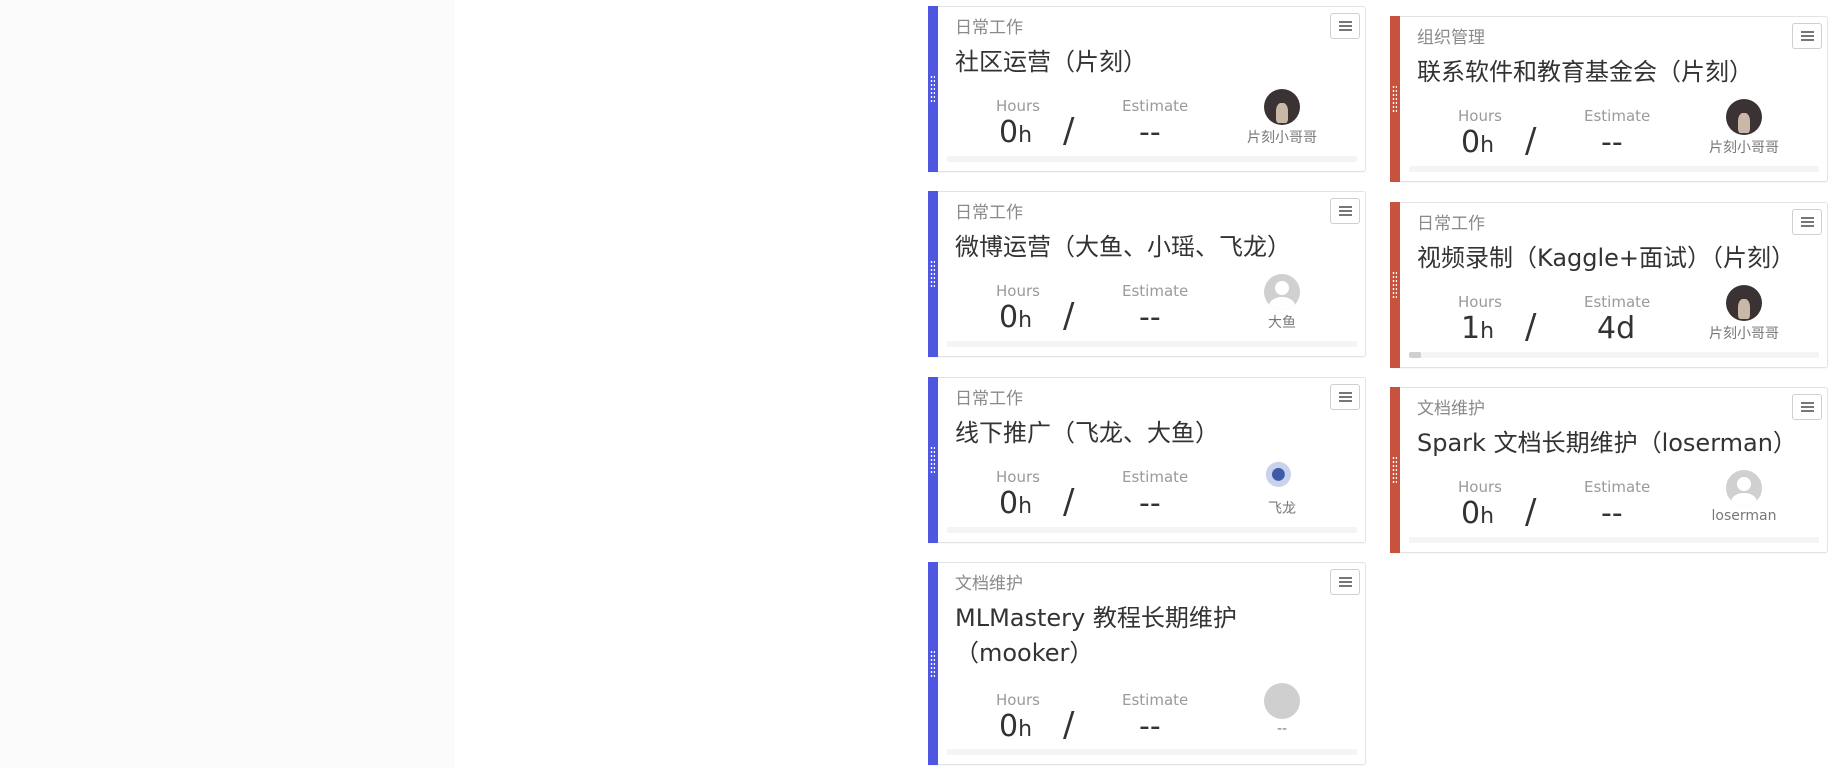 The height and width of the screenshot is (768, 1831). I want to click on card-title: 微博运营（大鱼、小瑶、飞龙）, so click(1140, 247).